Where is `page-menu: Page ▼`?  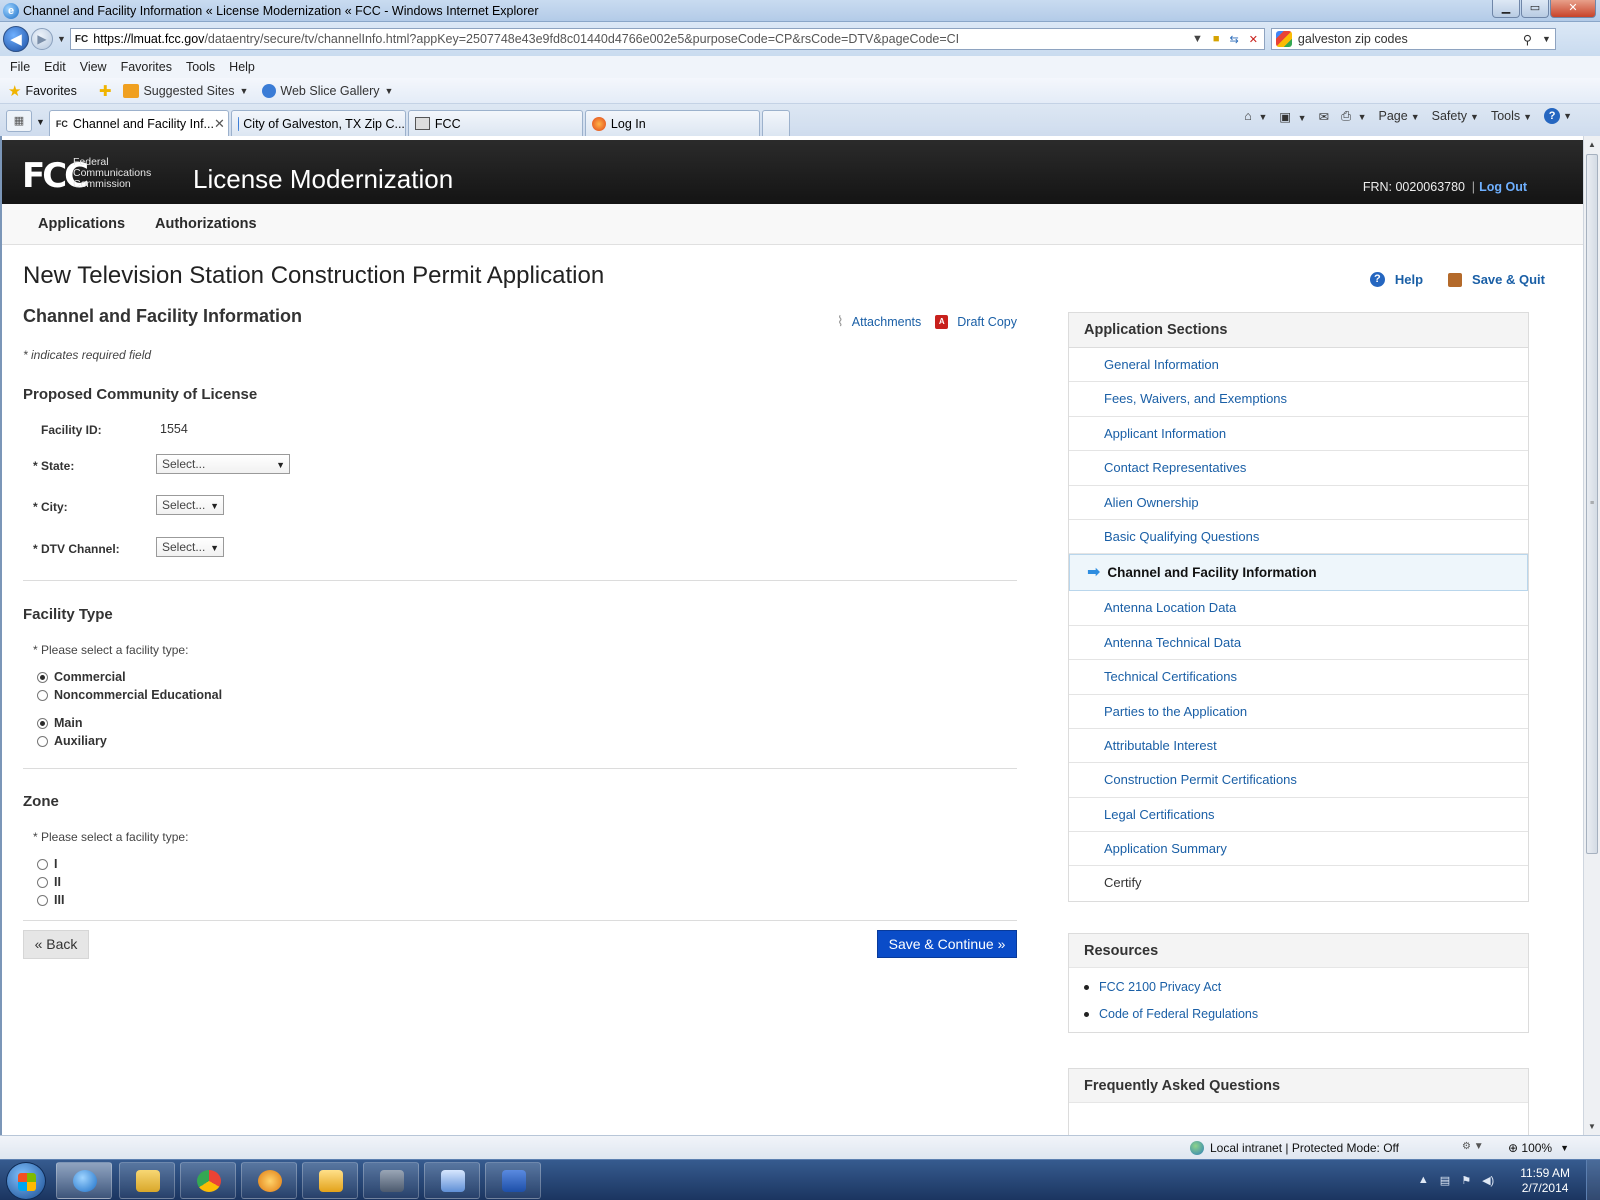
page-menu: Page ▼ is located at coordinates (1398, 116).